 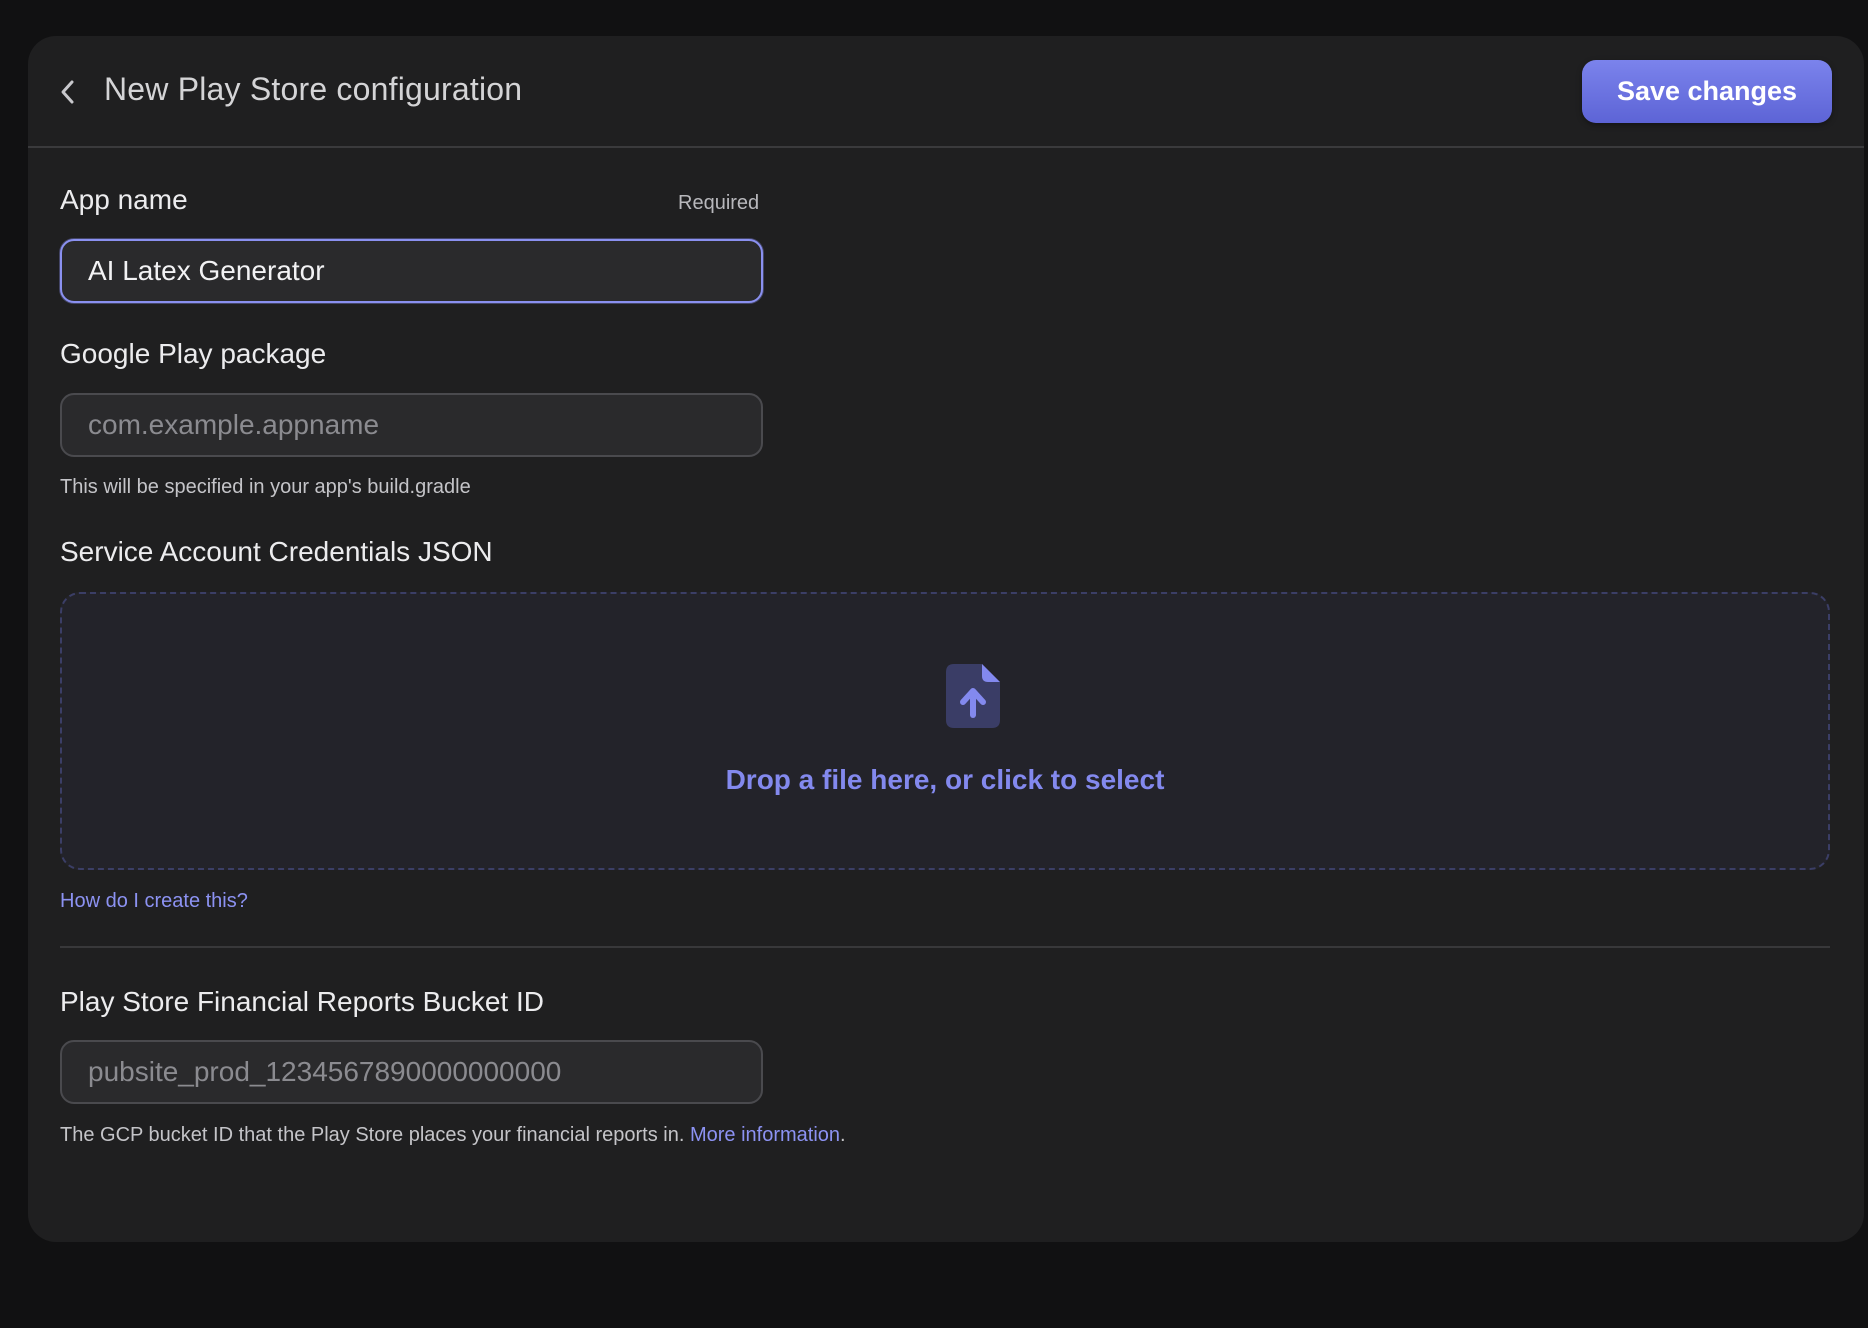 What do you see at coordinates (154, 901) in the screenshot?
I see `how-to-create-link: How do I create this?` at bounding box center [154, 901].